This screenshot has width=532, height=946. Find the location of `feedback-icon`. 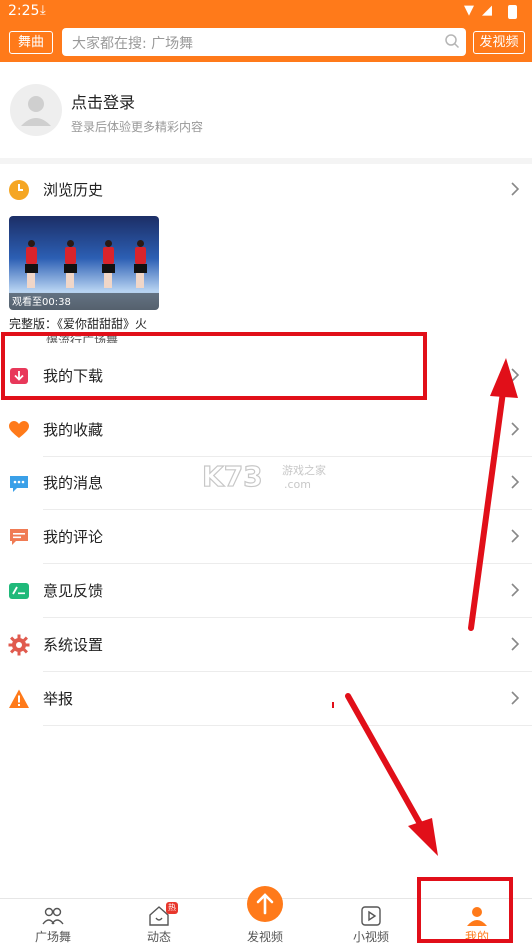

feedback-icon is located at coordinates (19, 591).